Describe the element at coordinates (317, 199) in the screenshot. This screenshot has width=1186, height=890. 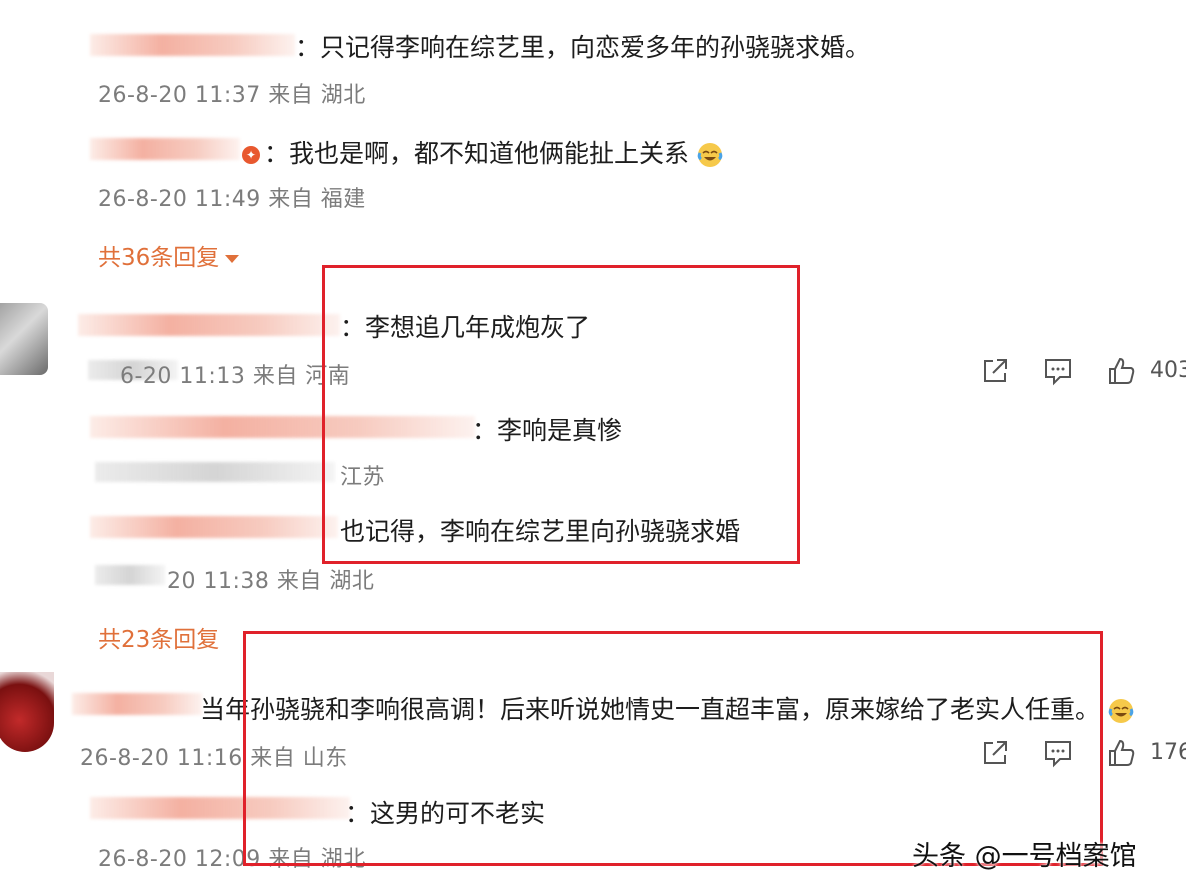
I see `reply-location: 来自 福建` at that location.